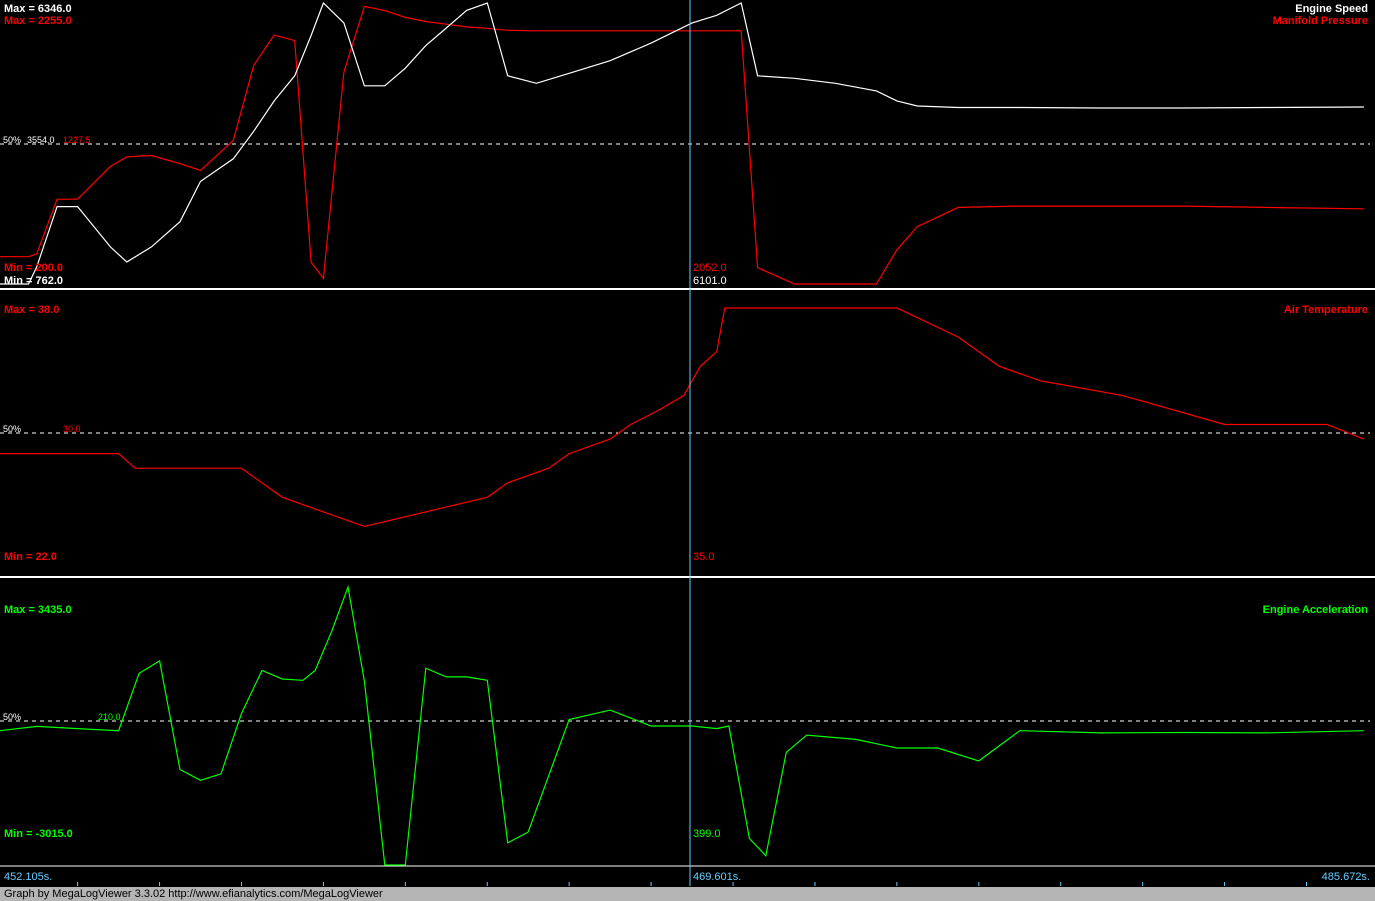 Image resolution: width=1375 pixels, height=901 pixels. What do you see at coordinates (1346, 877) in the screenshot?
I see `time-axis-end-label: 485.672s.` at bounding box center [1346, 877].